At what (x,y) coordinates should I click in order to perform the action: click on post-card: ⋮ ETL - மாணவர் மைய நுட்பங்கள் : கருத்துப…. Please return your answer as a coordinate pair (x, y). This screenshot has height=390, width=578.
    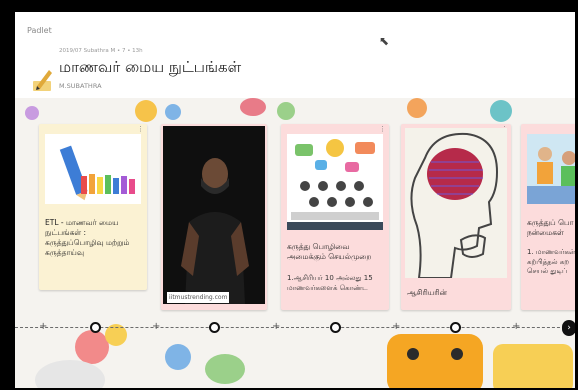
    Looking at the image, I should click on (93, 207).